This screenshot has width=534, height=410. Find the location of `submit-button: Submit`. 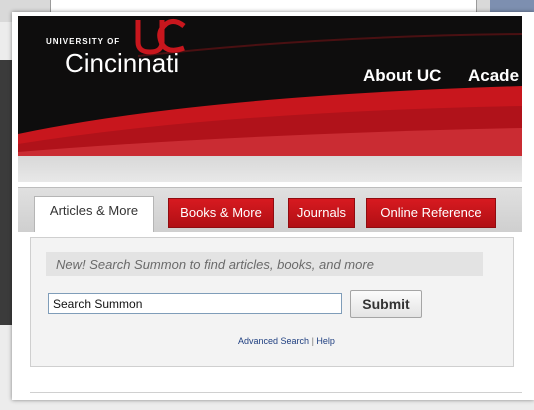

submit-button: Submit is located at coordinates (386, 304).